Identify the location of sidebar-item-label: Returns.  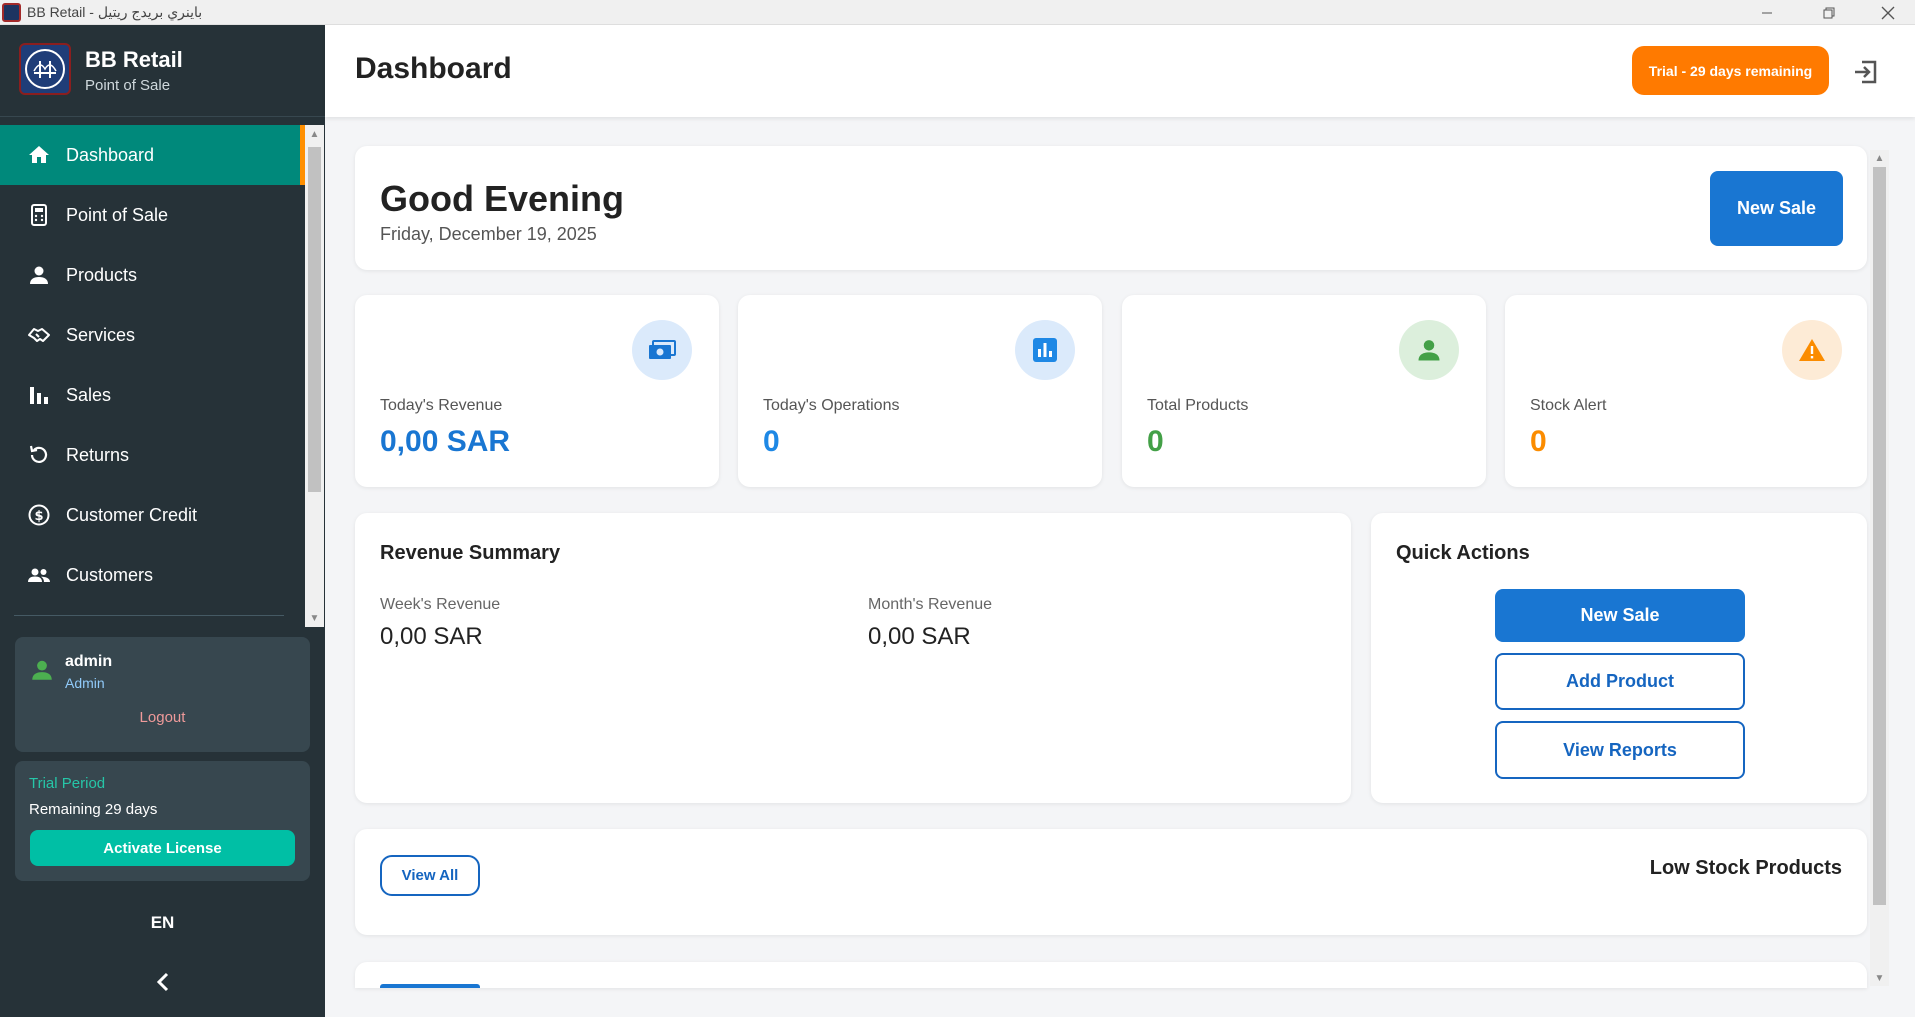
(98, 454).